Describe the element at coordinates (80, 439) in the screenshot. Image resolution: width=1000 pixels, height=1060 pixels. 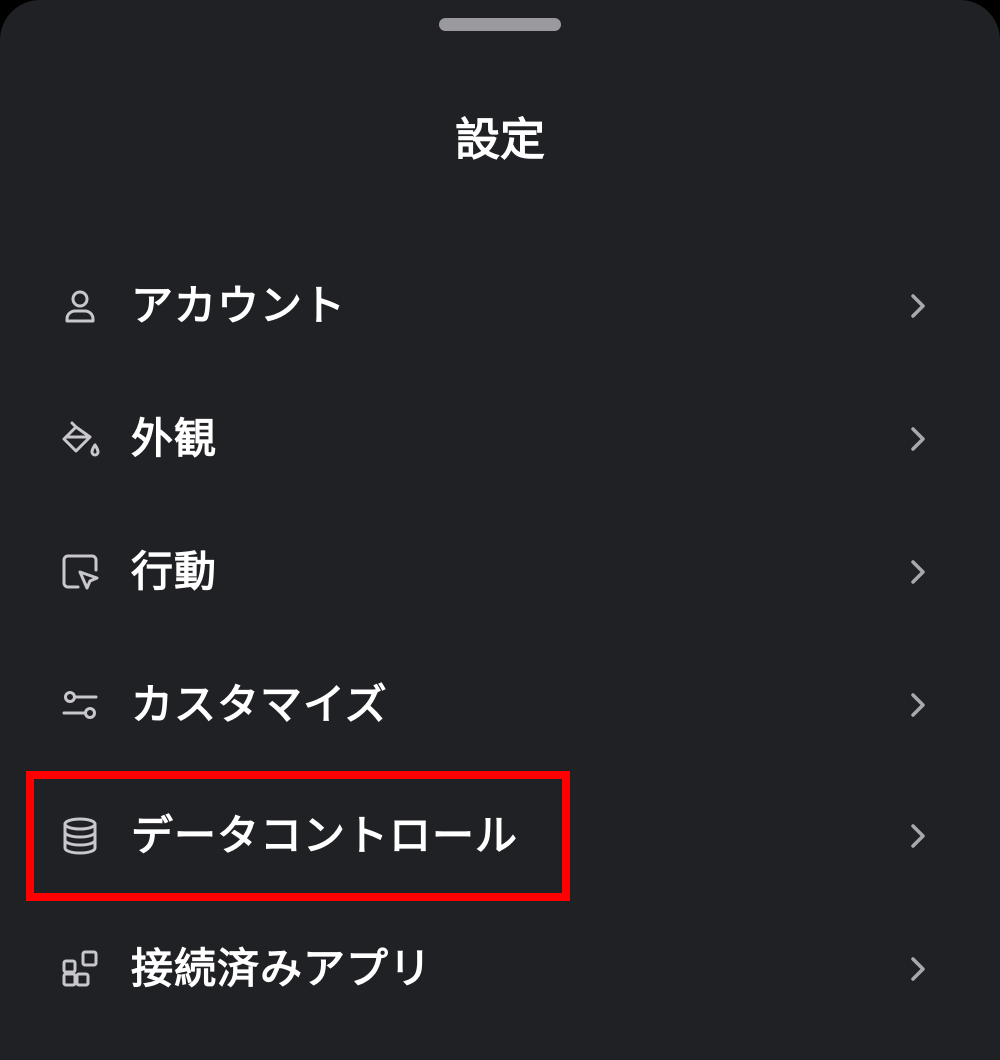
I see `paint-bucket-icon` at that location.